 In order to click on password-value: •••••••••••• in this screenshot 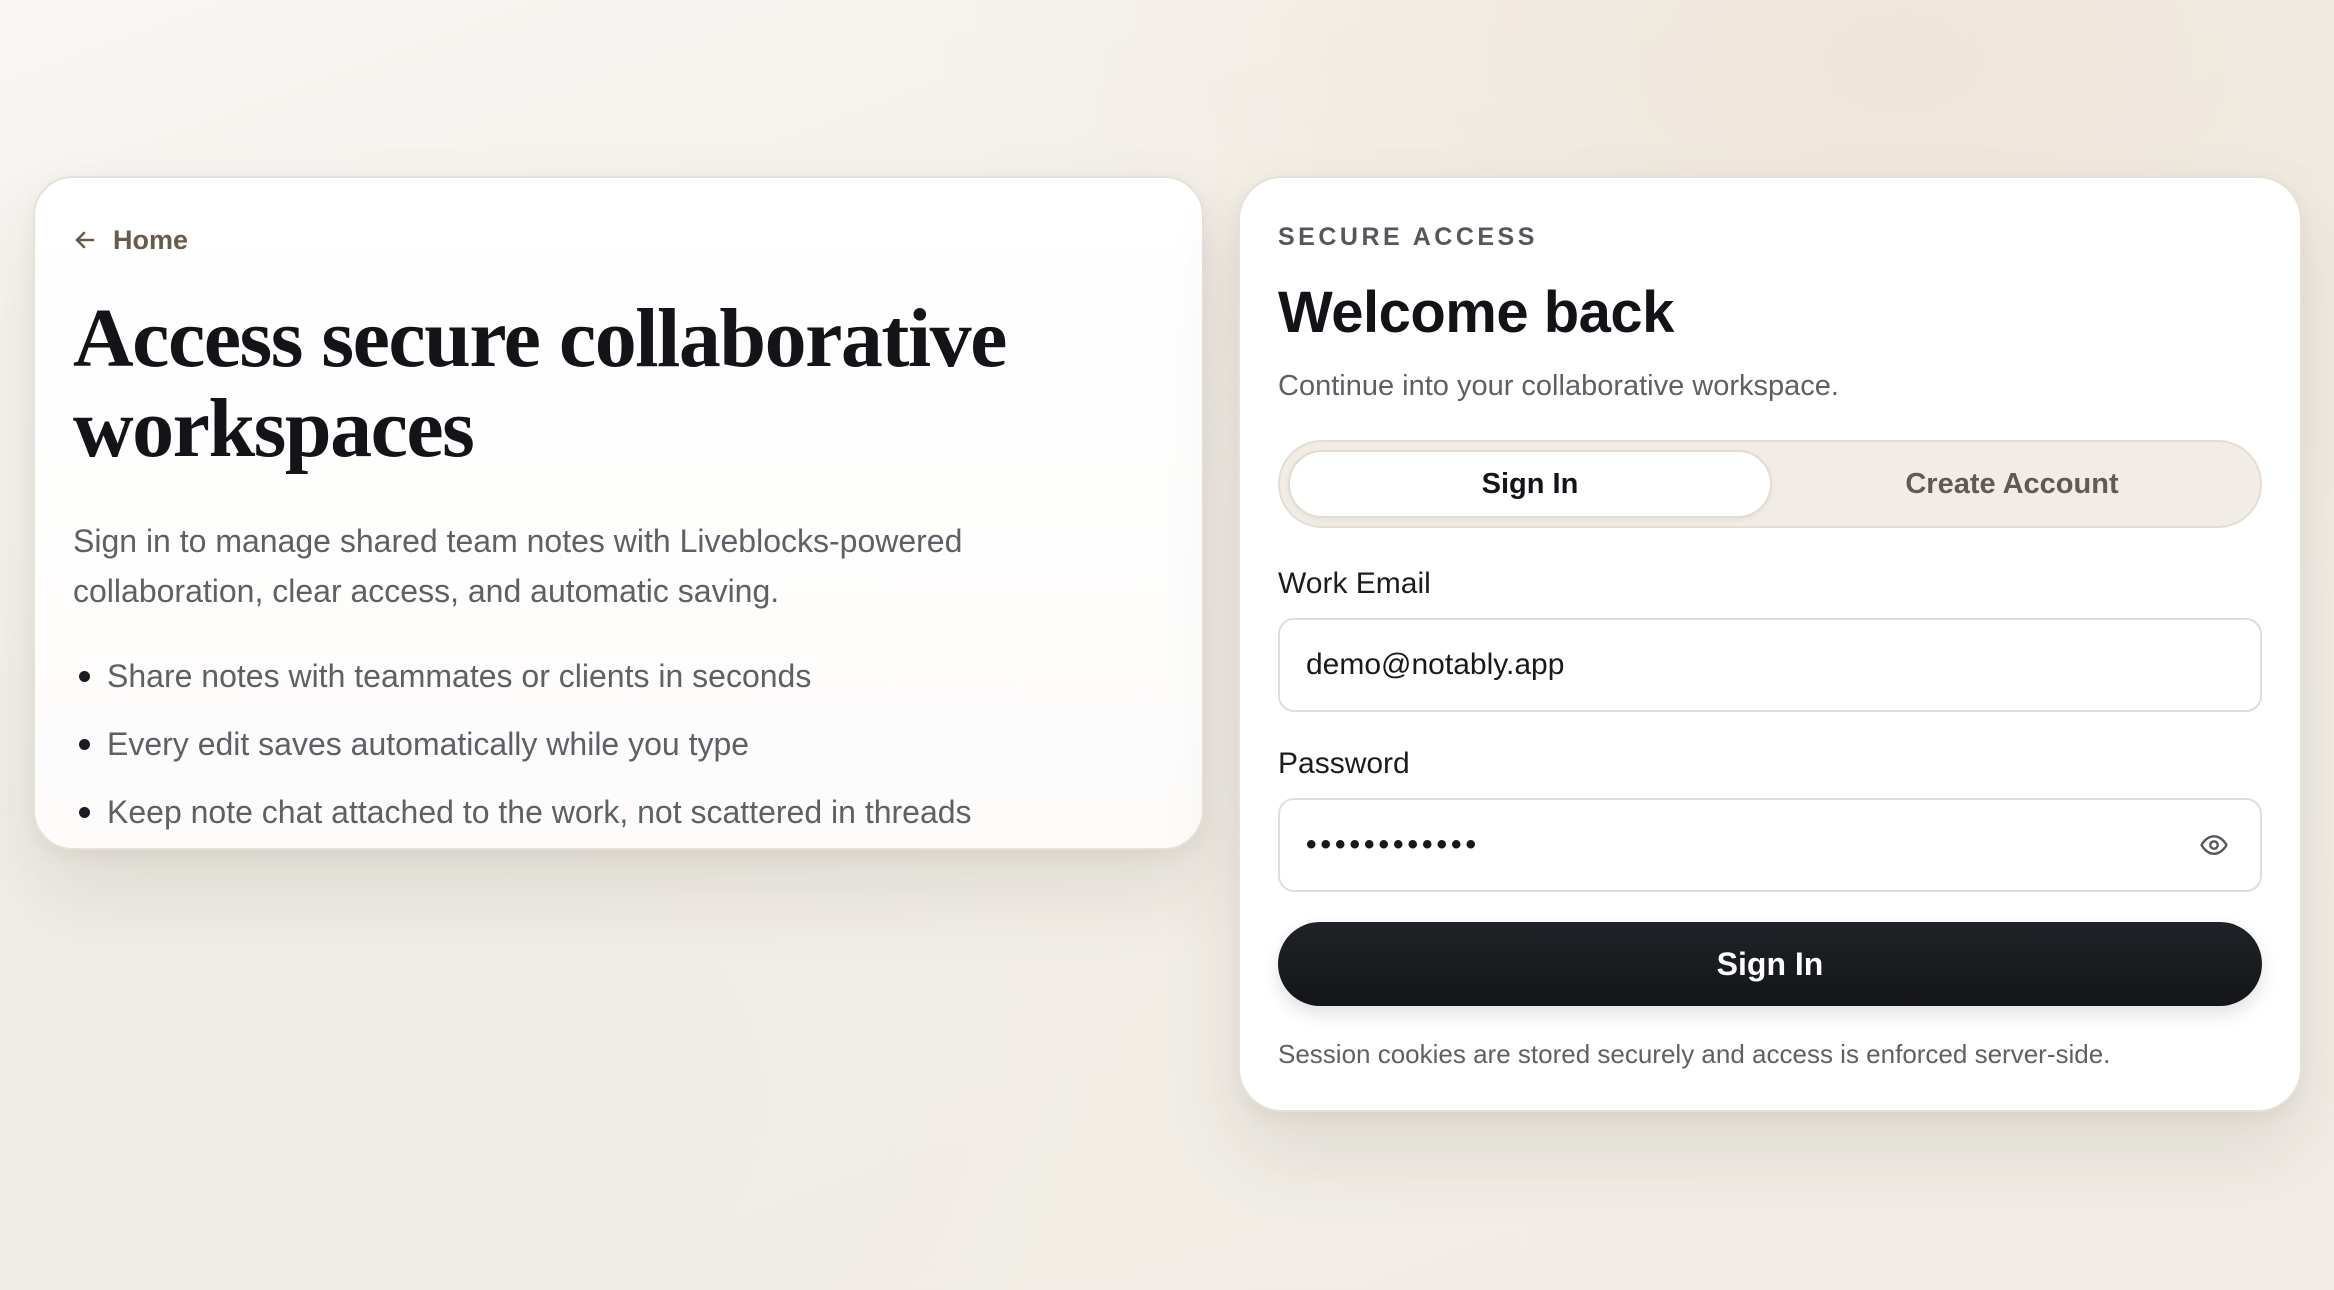, I will do `click(1393, 844)`.